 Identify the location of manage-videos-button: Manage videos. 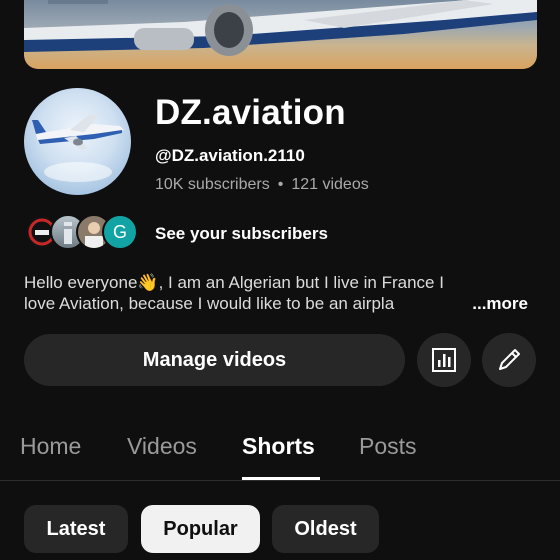
(214, 360).